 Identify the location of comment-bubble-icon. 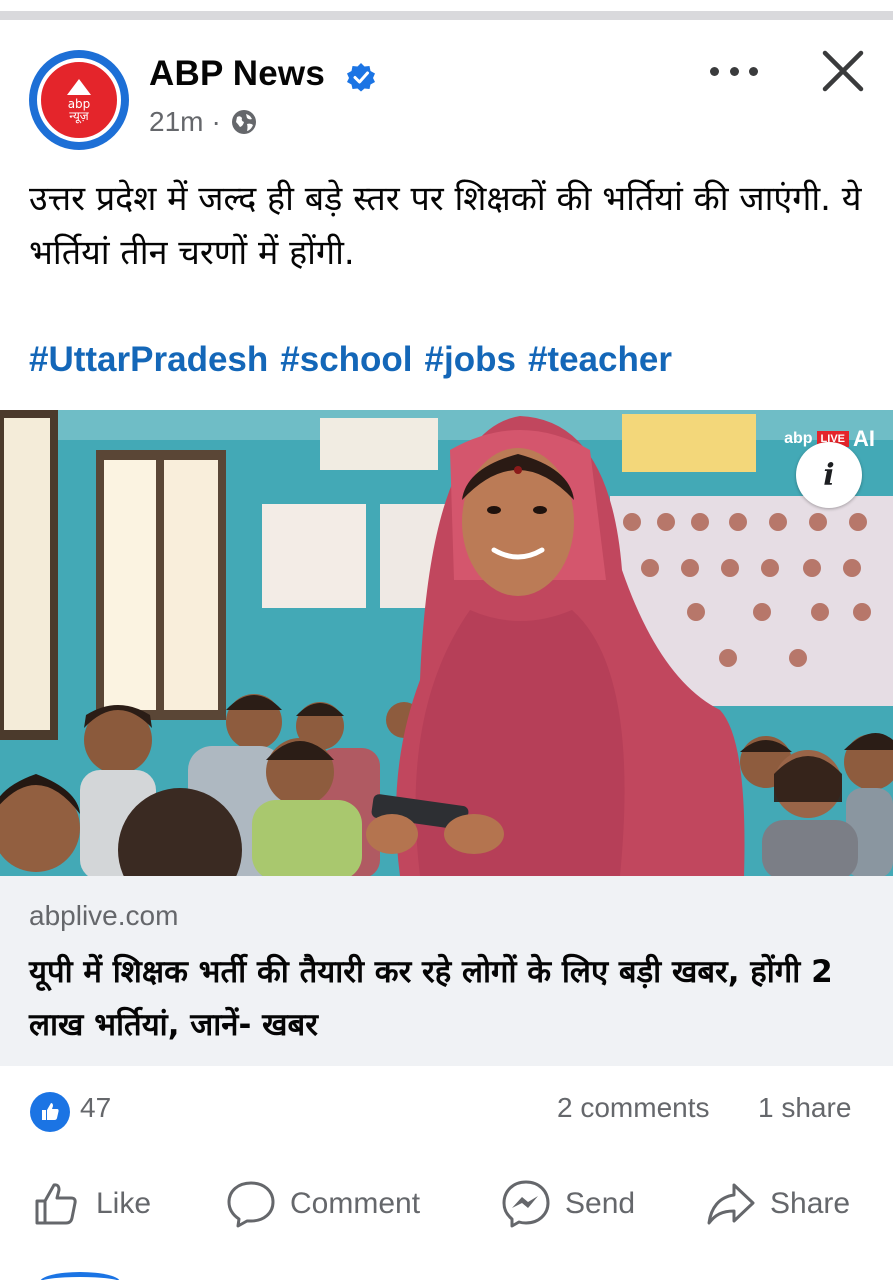
(251, 1204).